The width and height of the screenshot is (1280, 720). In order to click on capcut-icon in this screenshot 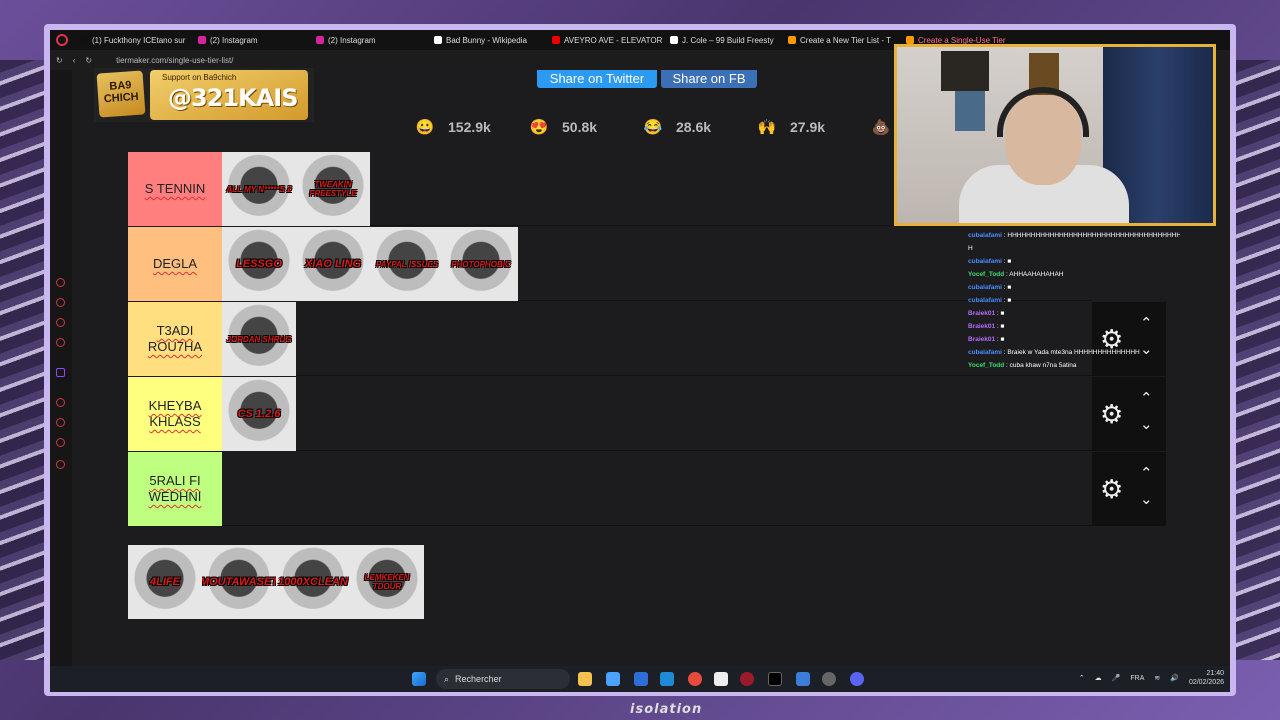, I will do `click(775, 679)`.